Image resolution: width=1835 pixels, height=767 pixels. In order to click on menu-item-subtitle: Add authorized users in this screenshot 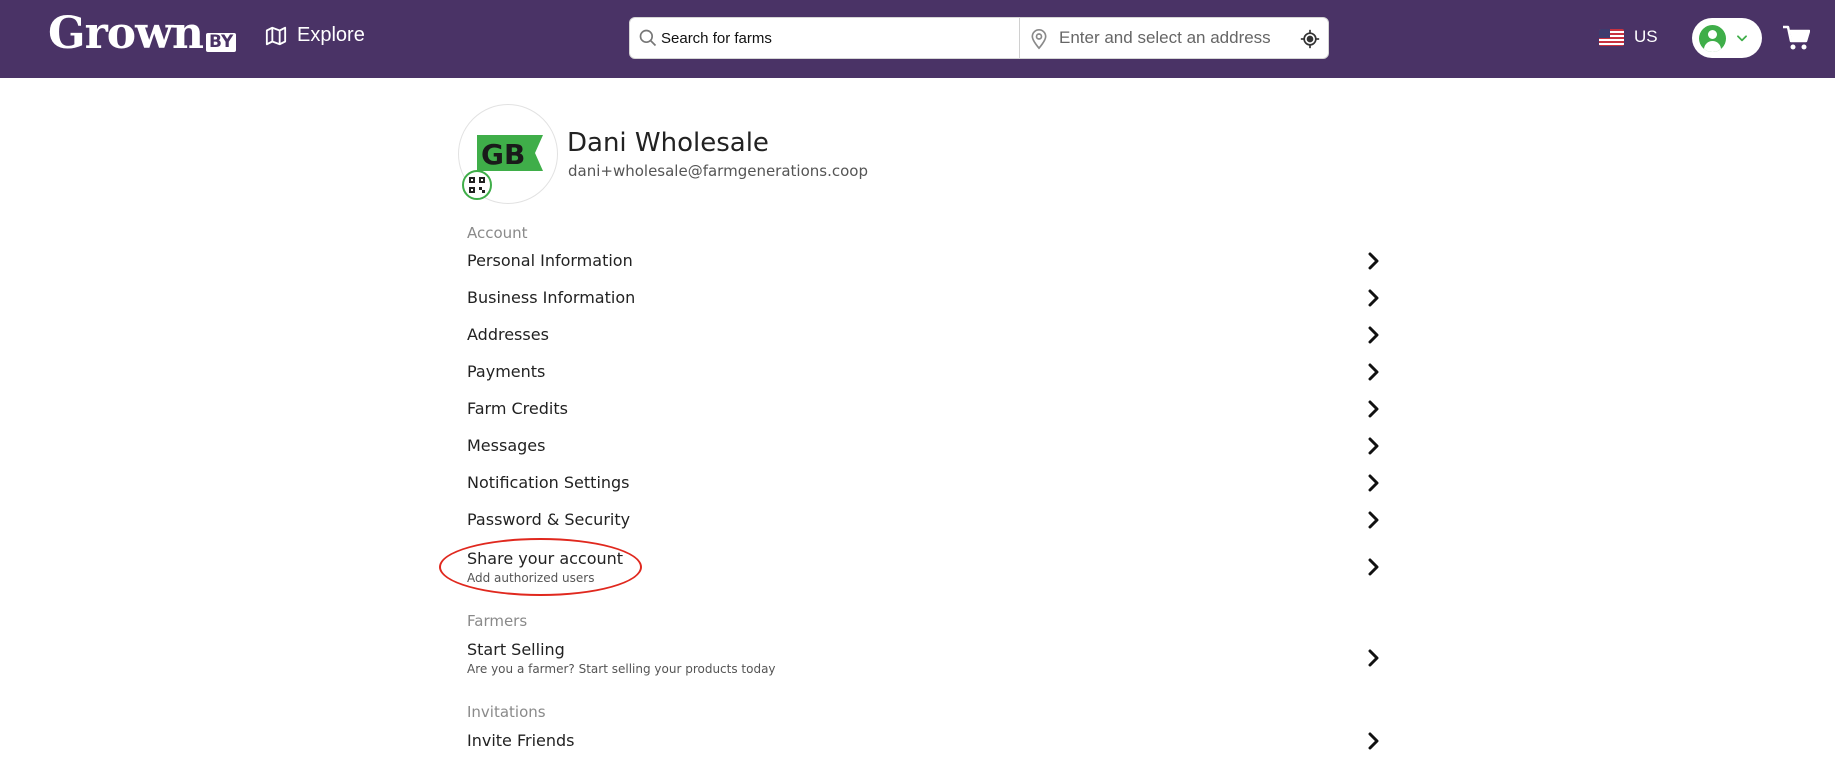, I will do `click(531, 578)`.